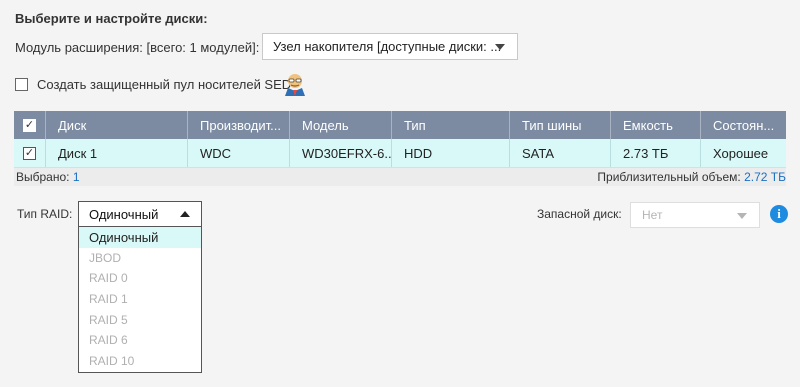 The height and width of the screenshot is (387, 800). I want to click on raid-option-raid10: RAID 10, so click(140, 361).